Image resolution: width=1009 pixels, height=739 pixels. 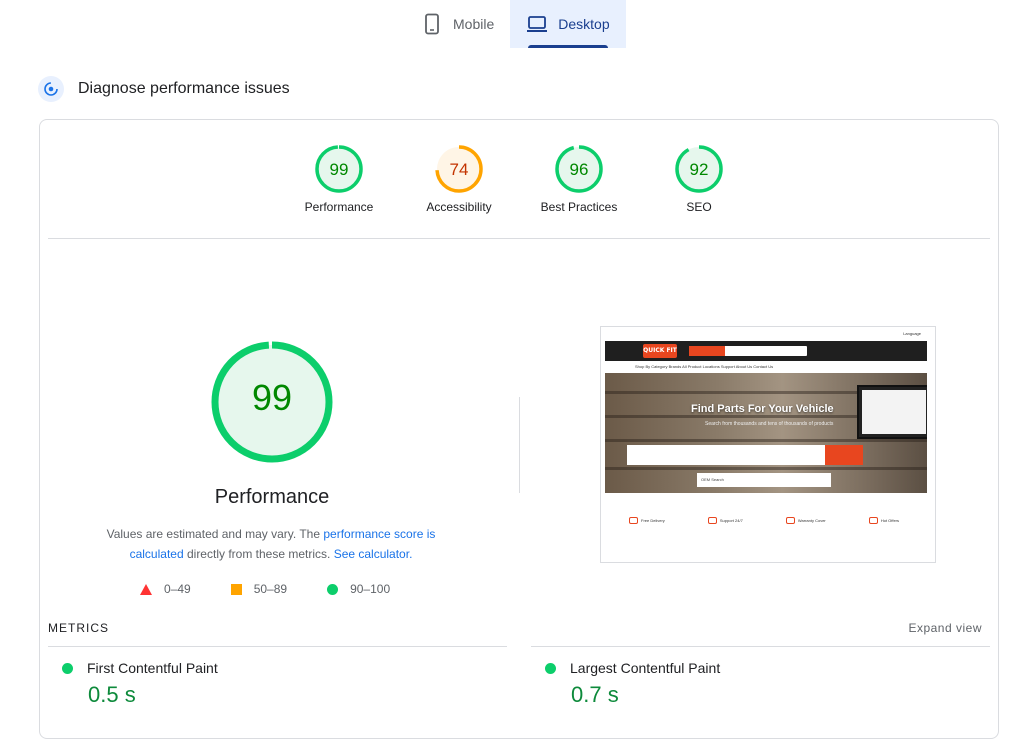 What do you see at coordinates (725, 520) in the screenshot?
I see `thumb-feature: Support 24/7` at bounding box center [725, 520].